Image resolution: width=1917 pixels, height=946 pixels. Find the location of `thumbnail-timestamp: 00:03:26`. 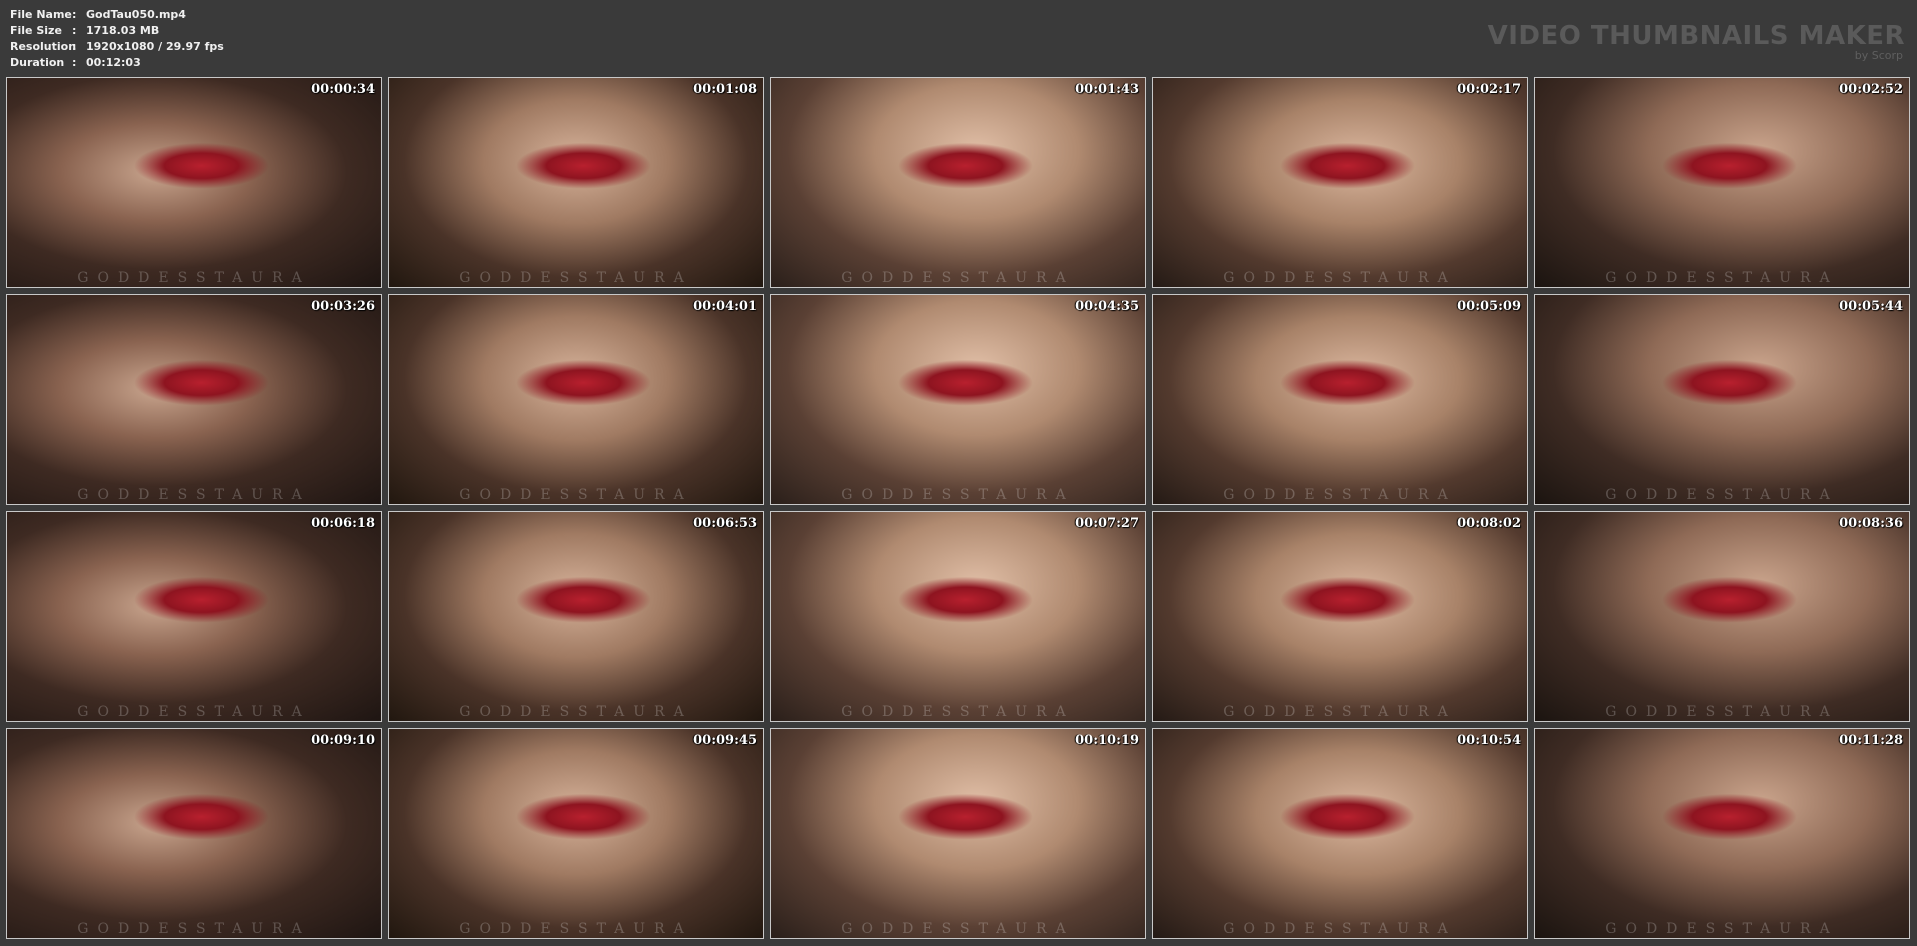

thumbnail-timestamp: 00:03:26 is located at coordinates (343, 306).